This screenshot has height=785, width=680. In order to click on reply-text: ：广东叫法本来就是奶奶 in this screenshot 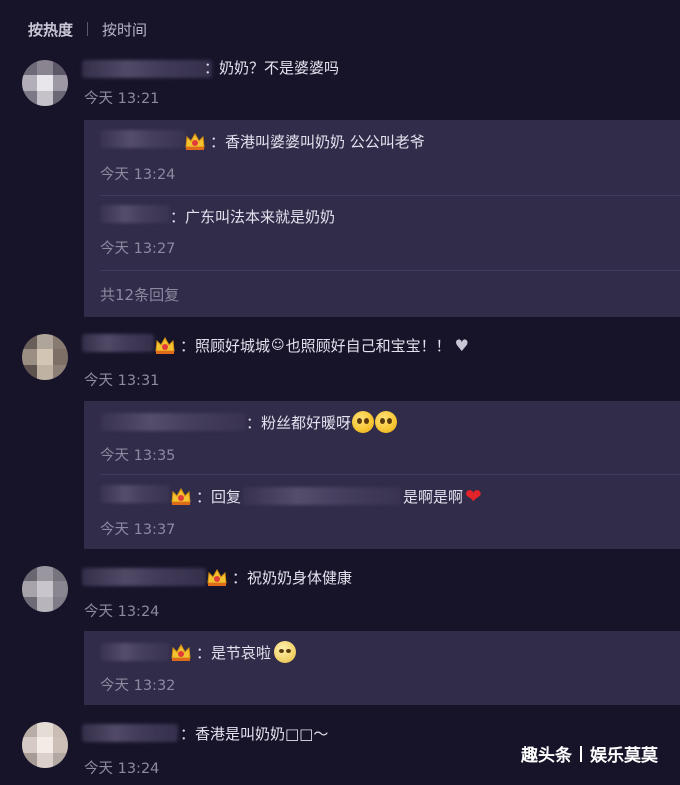, I will do `click(253, 216)`.